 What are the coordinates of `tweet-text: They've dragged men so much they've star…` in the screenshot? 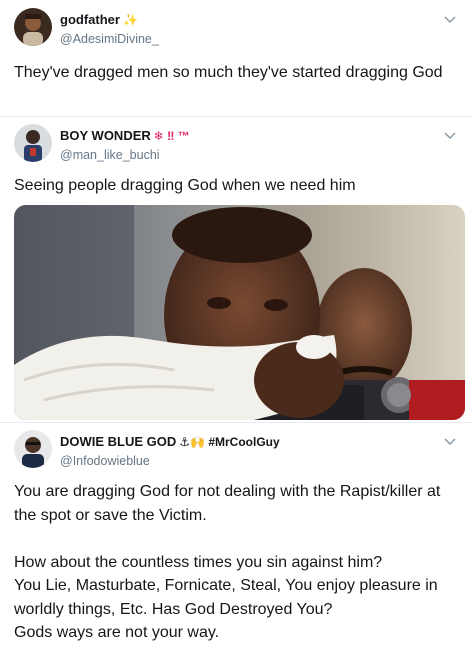 It's located at (228, 72).